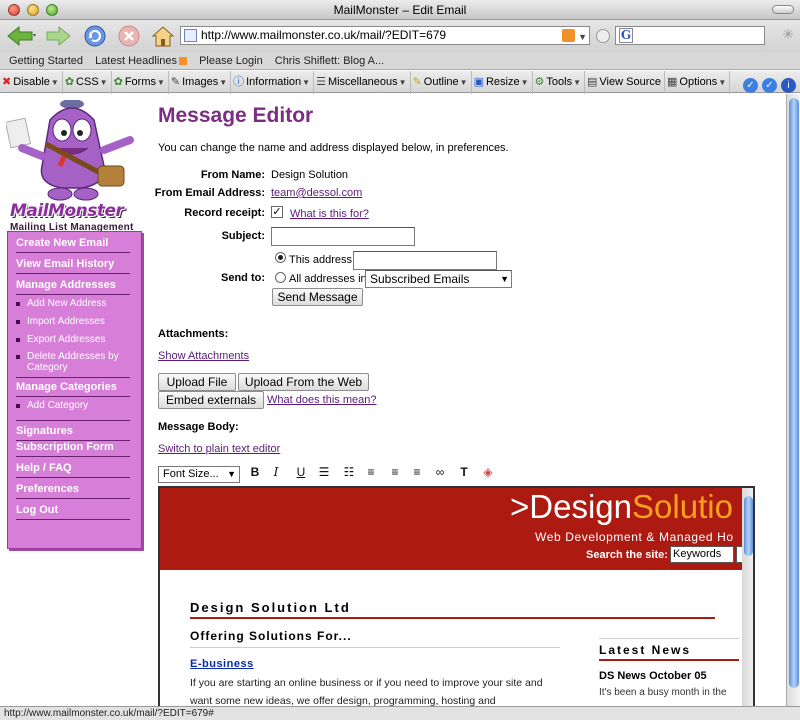  I want to click on go-button, so click(603, 36).